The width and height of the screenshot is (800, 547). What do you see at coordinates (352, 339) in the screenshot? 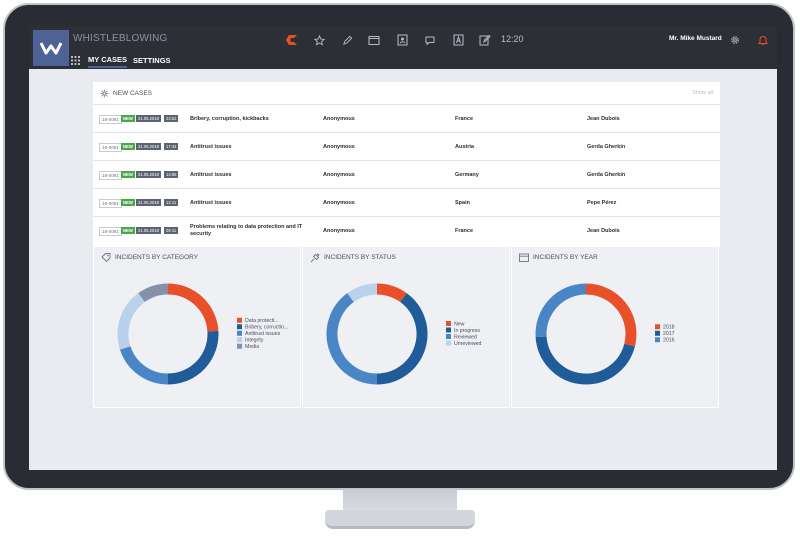
I see `donut-slice-reviewed` at bounding box center [352, 339].